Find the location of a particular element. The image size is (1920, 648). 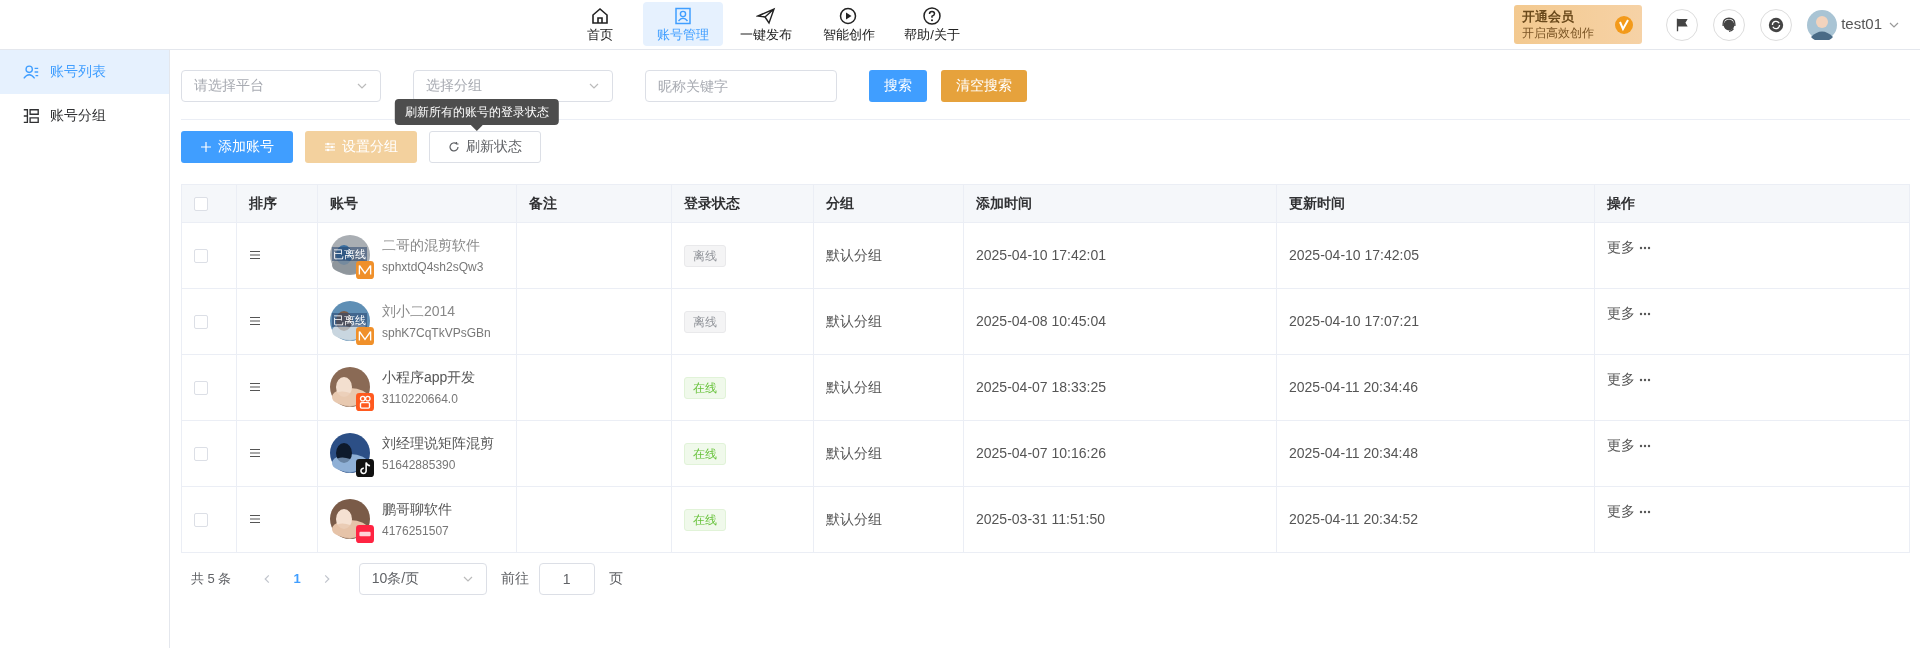

added-time: 2025-04-07 18:33:25 is located at coordinates (1041, 386).